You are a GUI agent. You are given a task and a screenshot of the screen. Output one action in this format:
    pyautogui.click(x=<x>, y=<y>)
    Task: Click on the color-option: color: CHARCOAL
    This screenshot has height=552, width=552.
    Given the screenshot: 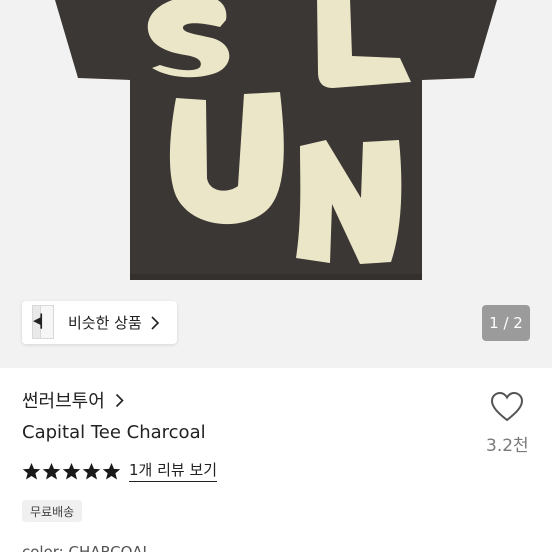 What is the action you would take?
    pyautogui.click(x=86, y=547)
    